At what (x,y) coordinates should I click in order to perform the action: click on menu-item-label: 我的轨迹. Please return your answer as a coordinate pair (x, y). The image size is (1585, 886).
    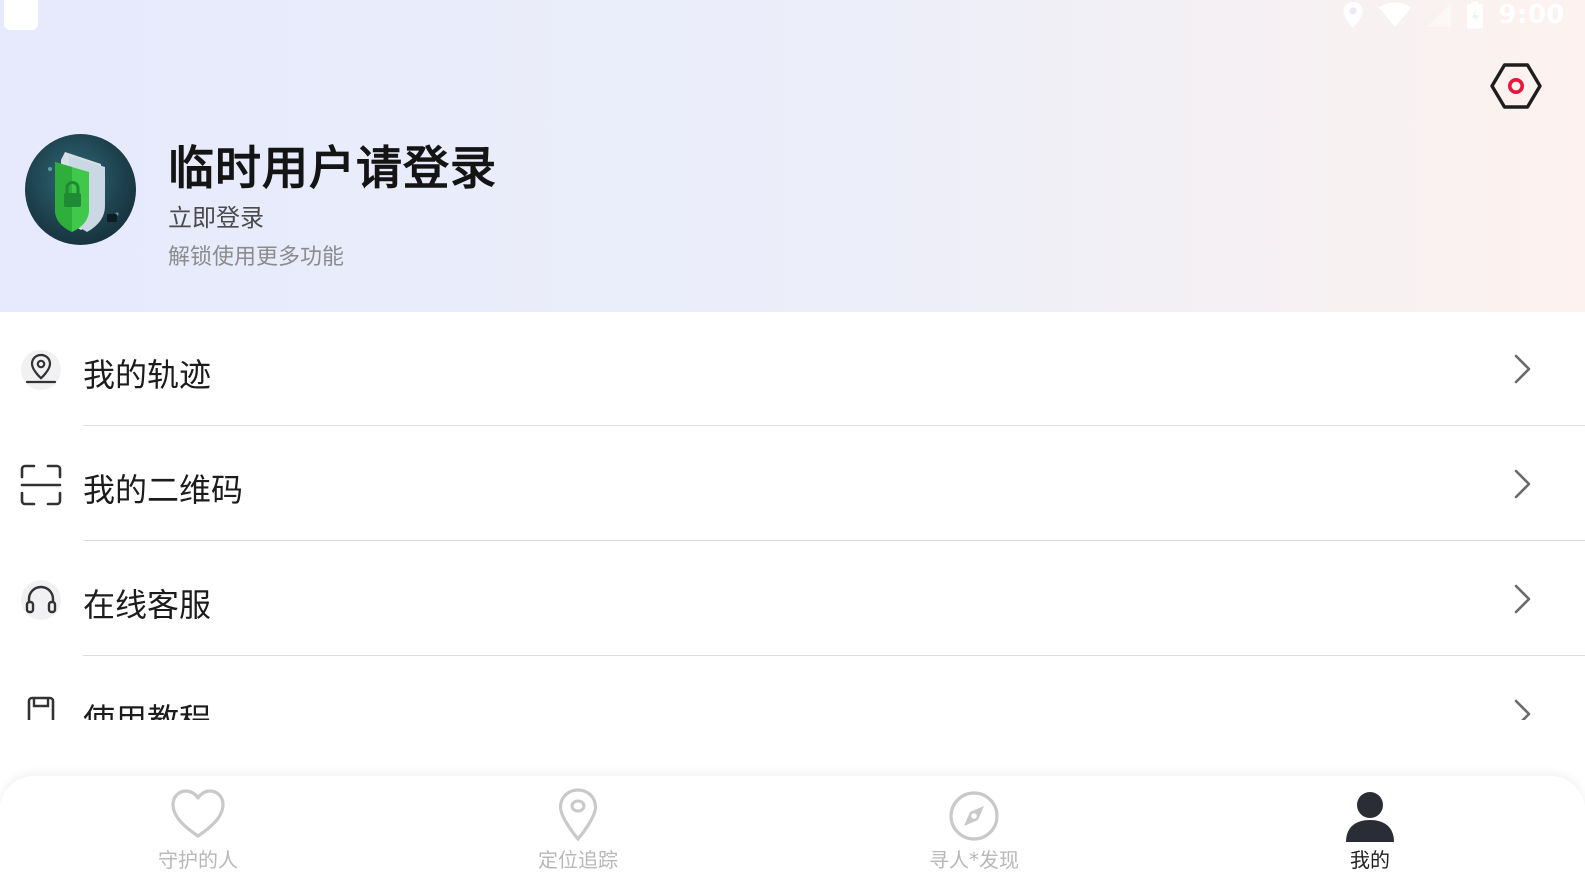
    Looking at the image, I should click on (147, 375).